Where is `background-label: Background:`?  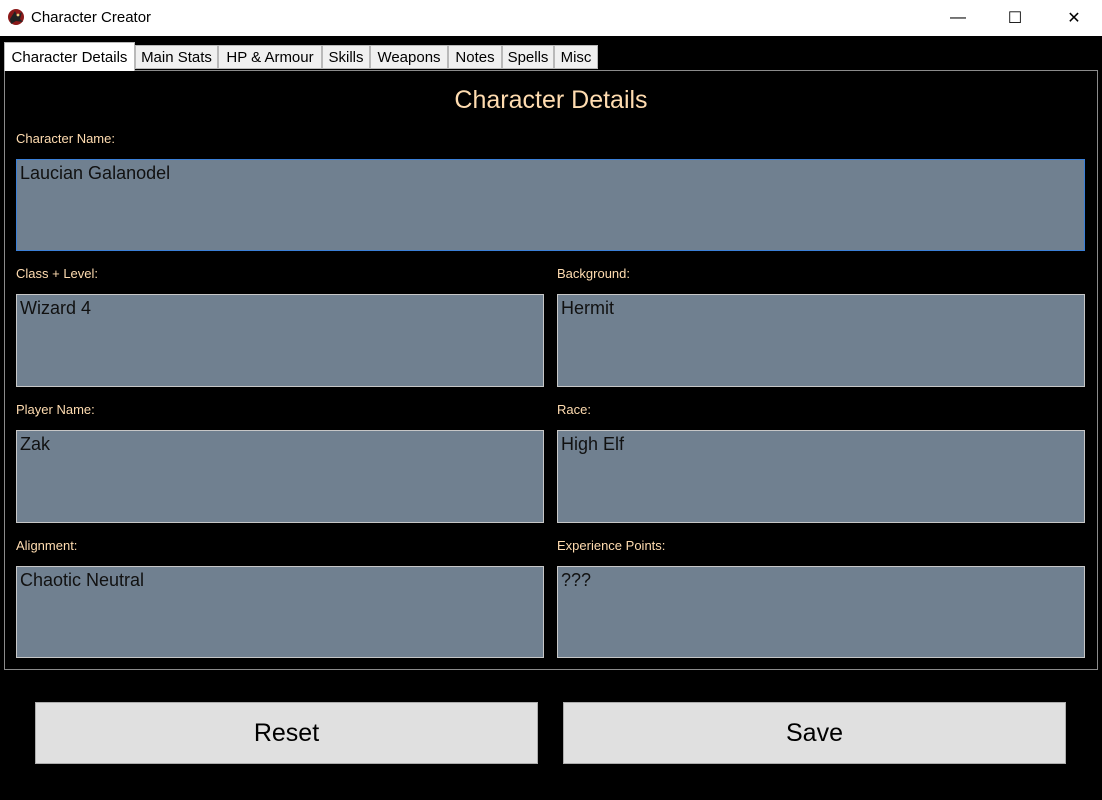
background-label: Background: is located at coordinates (593, 273).